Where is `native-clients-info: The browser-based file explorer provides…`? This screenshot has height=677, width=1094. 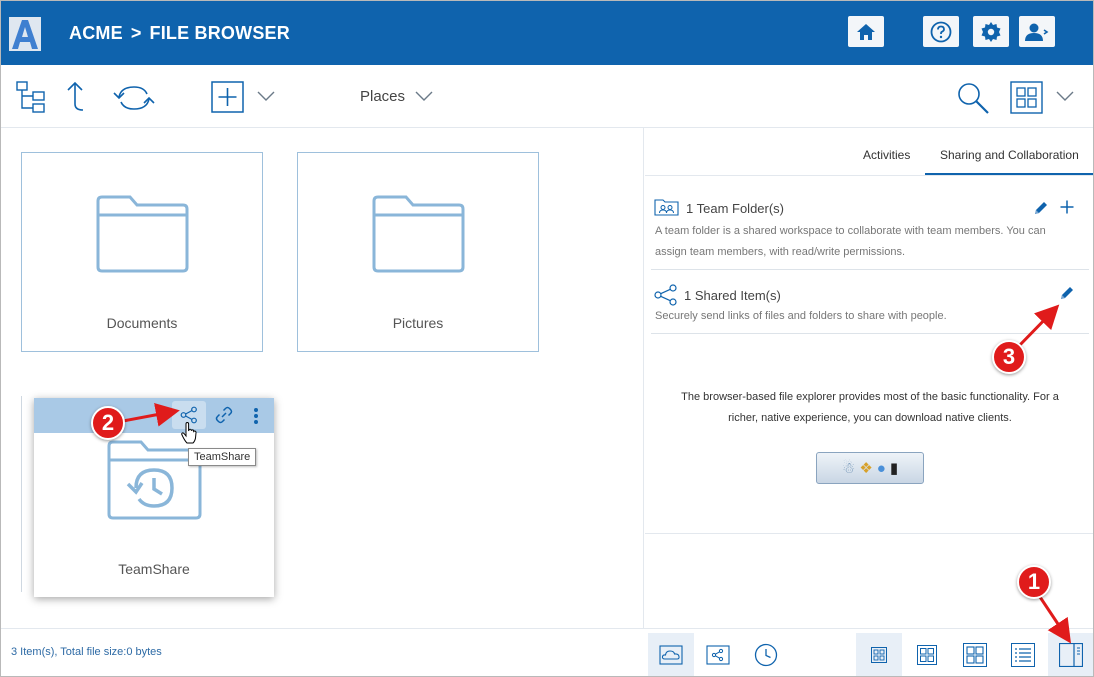
native-clients-info: The browser-based file explorer provides… is located at coordinates (870, 408).